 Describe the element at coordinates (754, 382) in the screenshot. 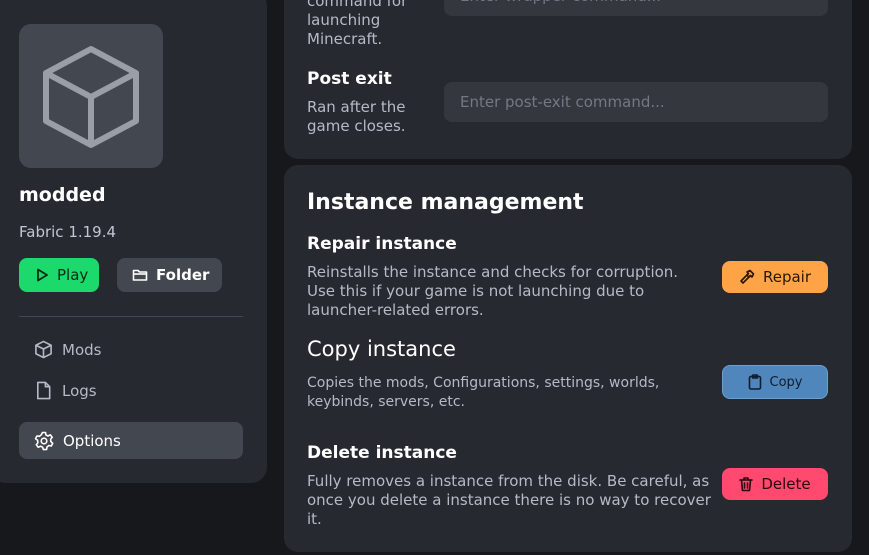

I see `clipboard-icon` at that location.